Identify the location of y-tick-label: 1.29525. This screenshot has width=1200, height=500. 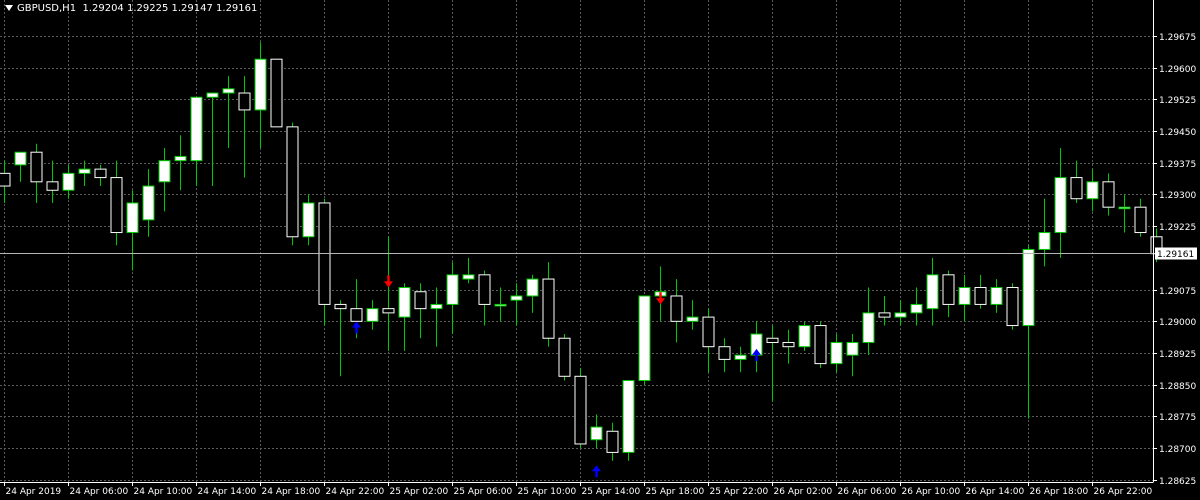
(1177, 101).